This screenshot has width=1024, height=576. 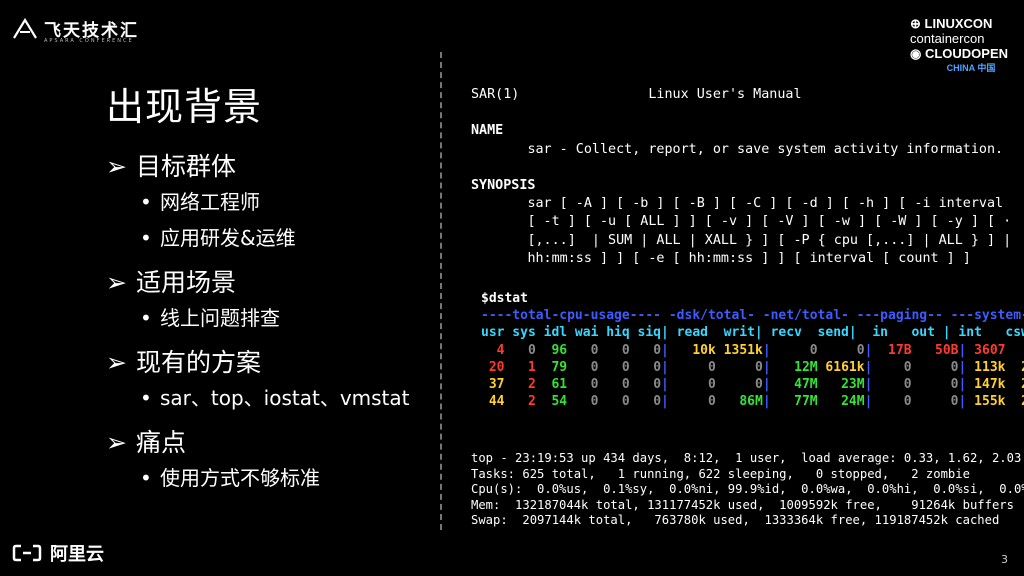 I want to click on dstat-cell-int: 155k, so click(x=986, y=402).